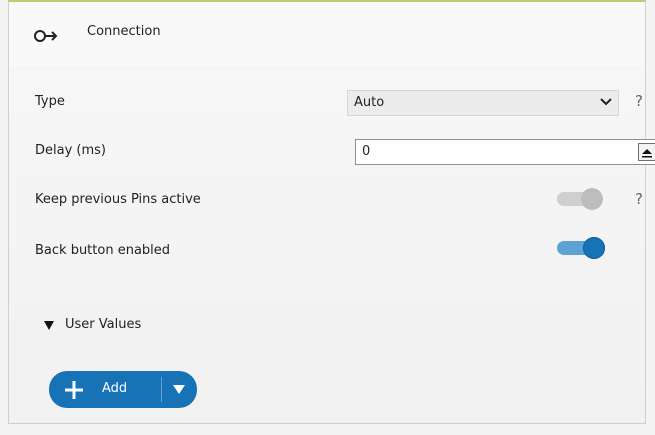 This screenshot has width=655, height=435. What do you see at coordinates (639, 199) in the screenshot?
I see `keep-pins-help-icon: ?` at bounding box center [639, 199].